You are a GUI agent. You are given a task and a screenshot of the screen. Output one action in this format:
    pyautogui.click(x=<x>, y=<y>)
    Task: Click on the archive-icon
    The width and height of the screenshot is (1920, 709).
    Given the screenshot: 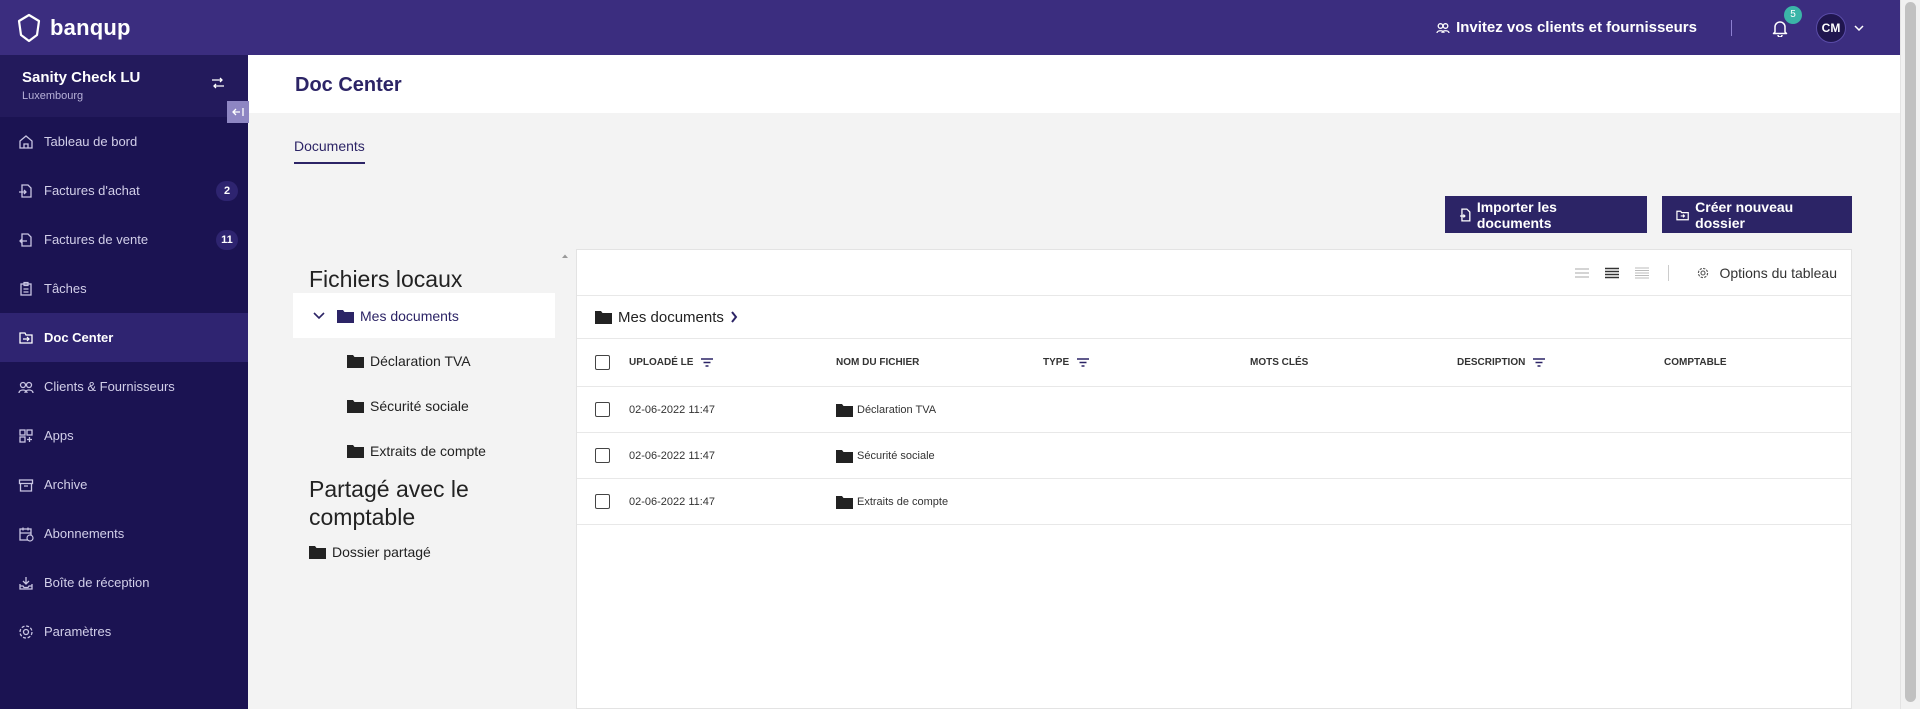 What is the action you would take?
    pyautogui.click(x=26, y=485)
    